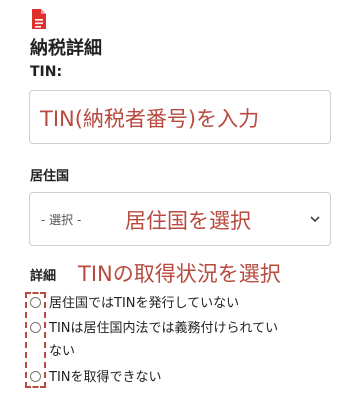 This screenshot has width=360, height=409. What do you see at coordinates (46, 72) in the screenshot?
I see `tin-label: TIN:` at bounding box center [46, 72].